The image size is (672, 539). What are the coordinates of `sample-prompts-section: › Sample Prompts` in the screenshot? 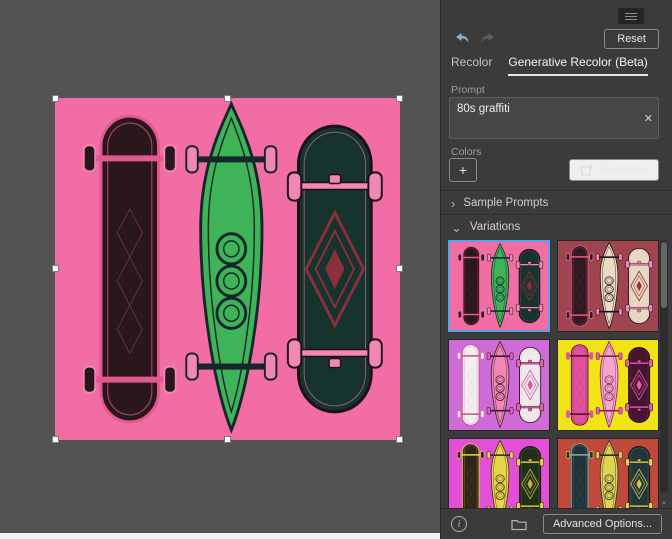 It's located at (555, 203).